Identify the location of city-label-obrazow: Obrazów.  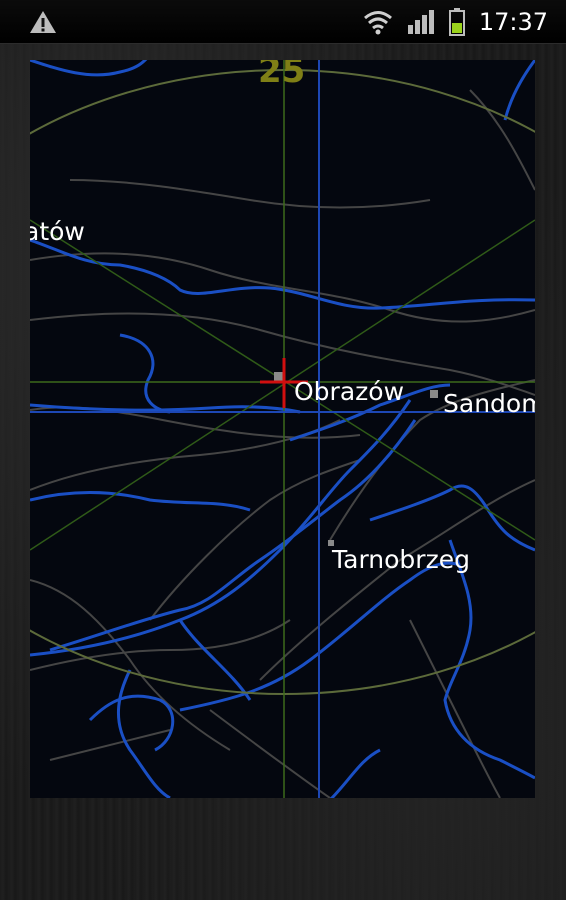
(349, 391).